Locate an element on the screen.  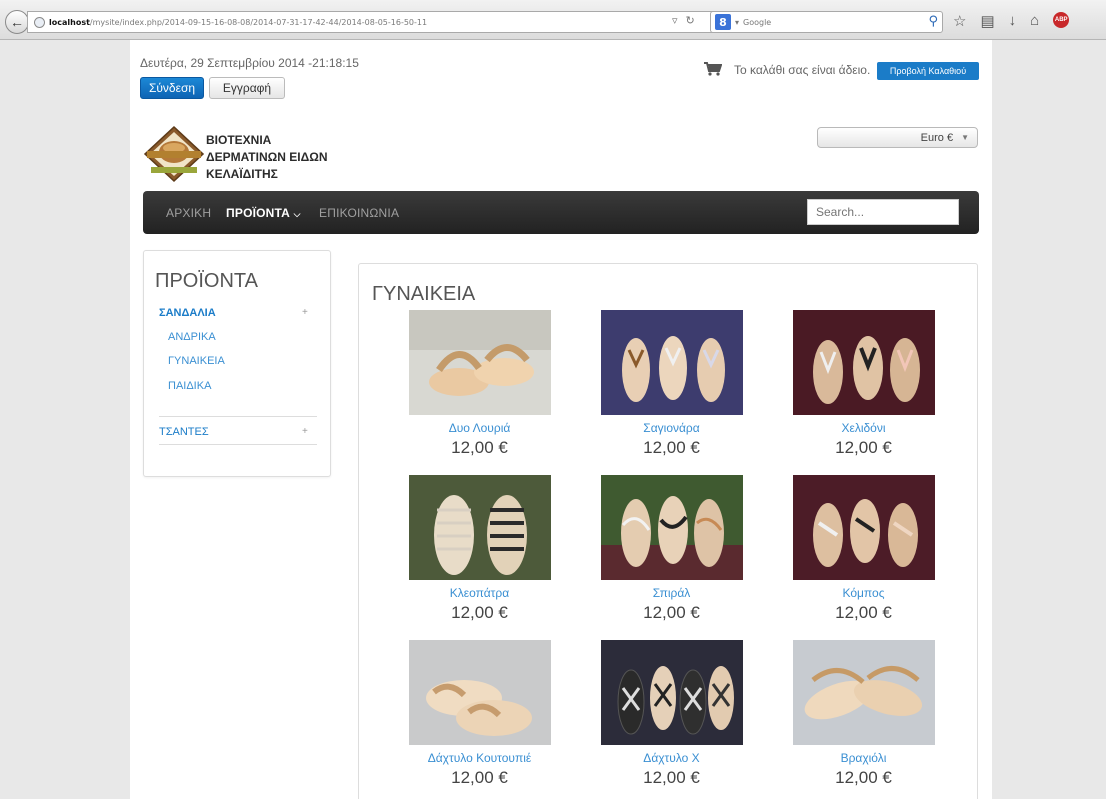
browser-toolbar-icons: ☆ ▤ ↓ ⌂ ABP is located at coordinates (1011, 21).